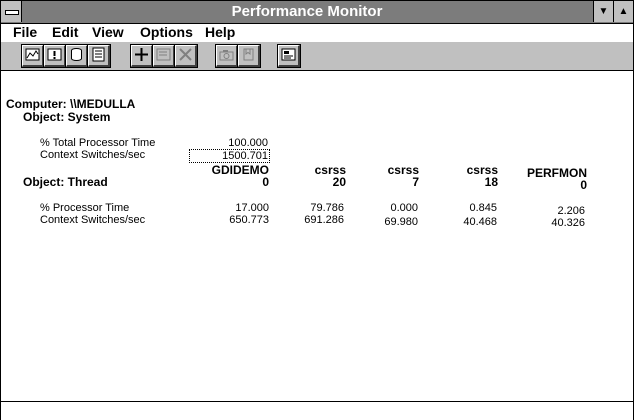  What do you see at coordinates (85, 208) in the screenshot?
I see `thread-counter-processor-time: % Processor Time` at bounding box center [85, 208].